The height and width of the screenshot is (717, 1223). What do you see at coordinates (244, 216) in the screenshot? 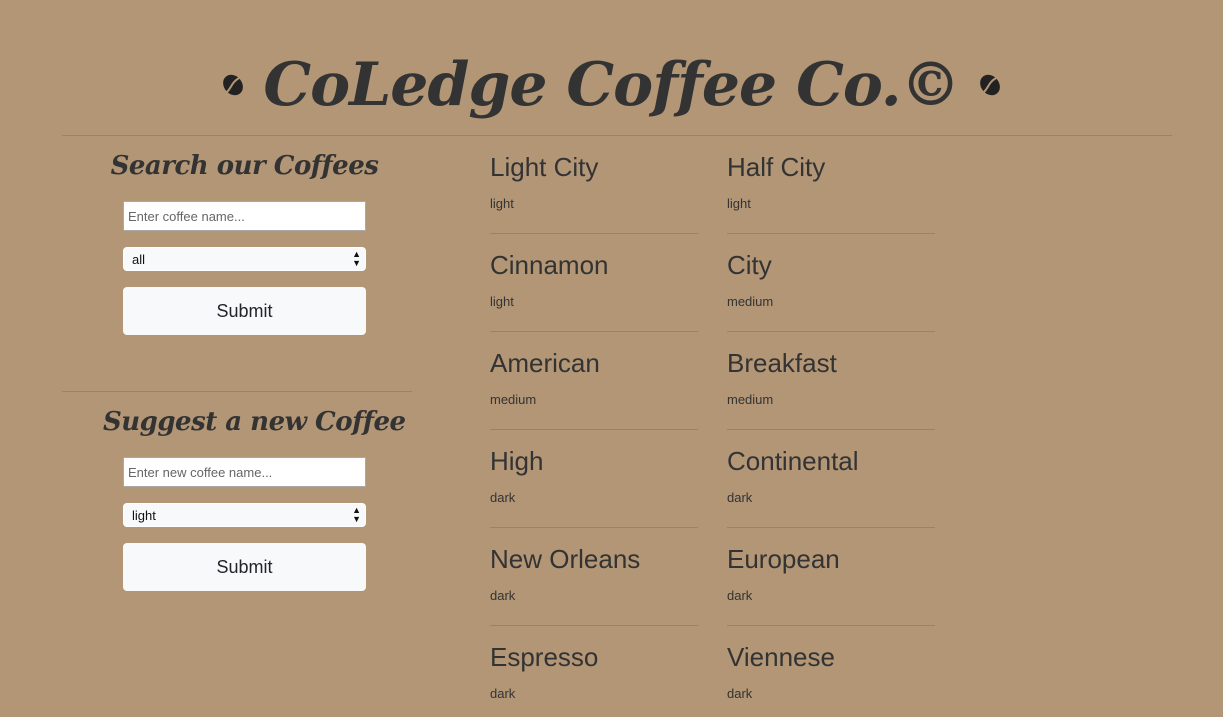
I see `search-input` at bounding box center [244, 216].